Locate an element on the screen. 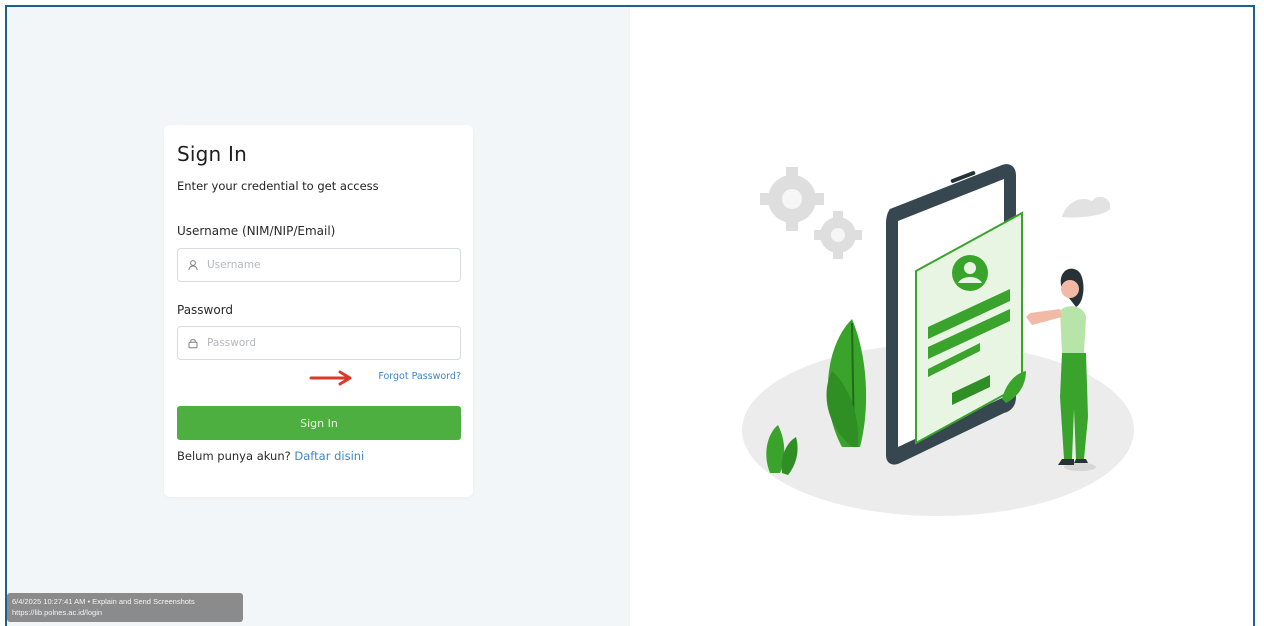 The height and width of the screenshot is (626, 1264). forgot-password-row: Forgot Password? is located at coordinates (319, 378).